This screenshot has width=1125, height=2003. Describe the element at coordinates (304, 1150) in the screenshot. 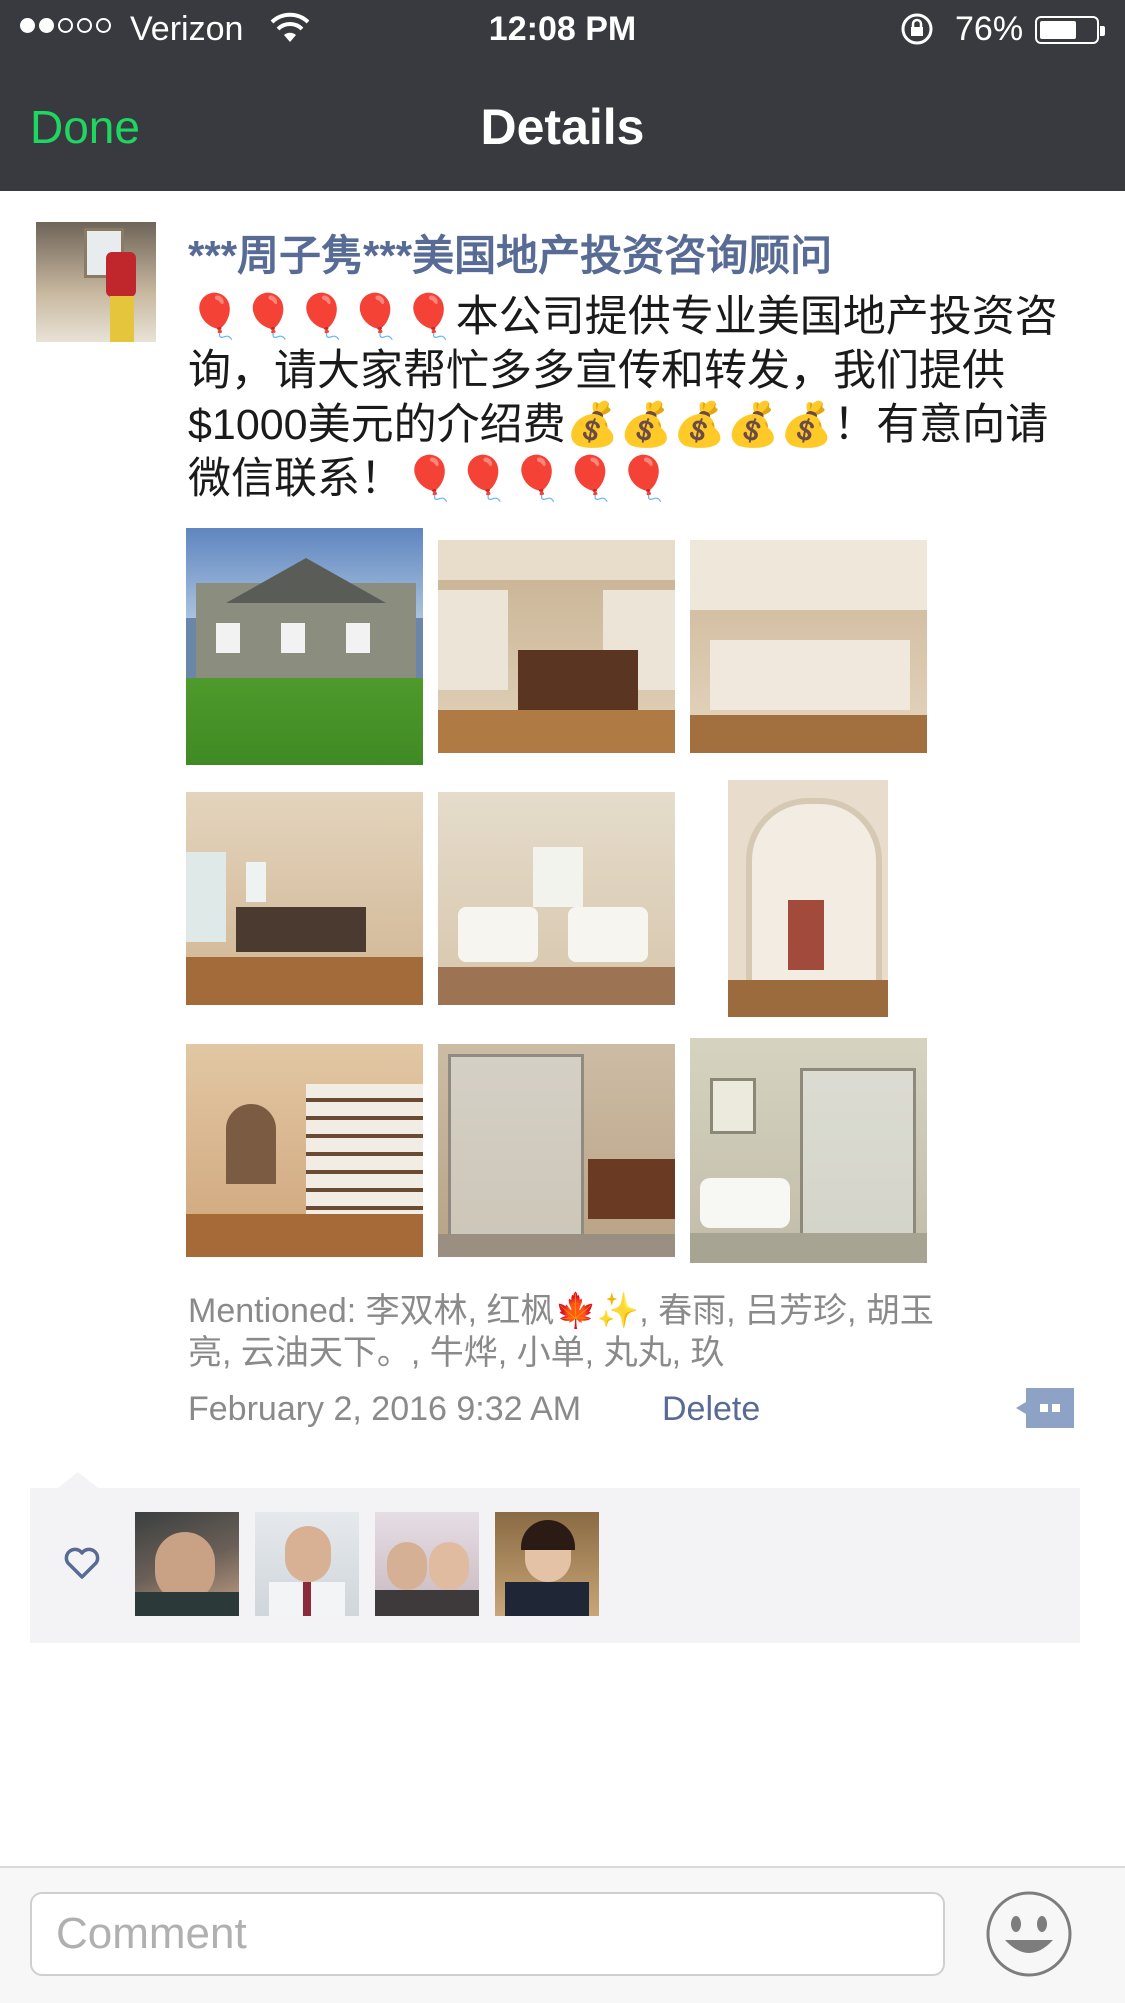

I see `photo-foyer-staircase` at that location.